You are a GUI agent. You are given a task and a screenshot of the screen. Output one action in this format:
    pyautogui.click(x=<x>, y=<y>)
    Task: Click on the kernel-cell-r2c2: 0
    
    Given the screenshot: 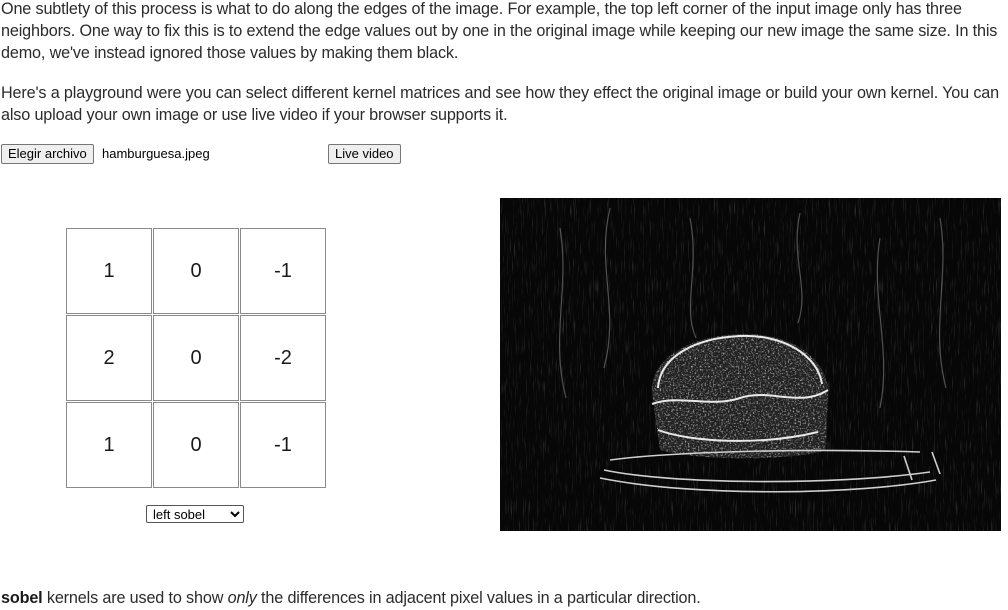 What is the action you would take?
    pyautogui.click(x=196, y=358)
    